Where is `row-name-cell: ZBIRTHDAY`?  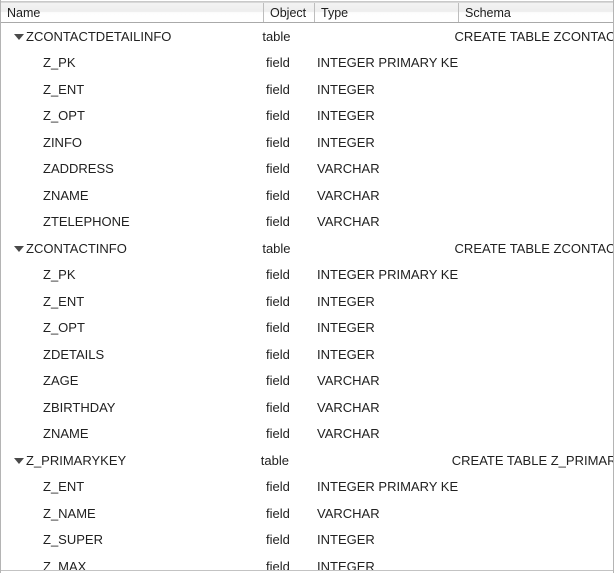
row-name-cell: ZBIRTHDAY is located at coordinates (132, 407).